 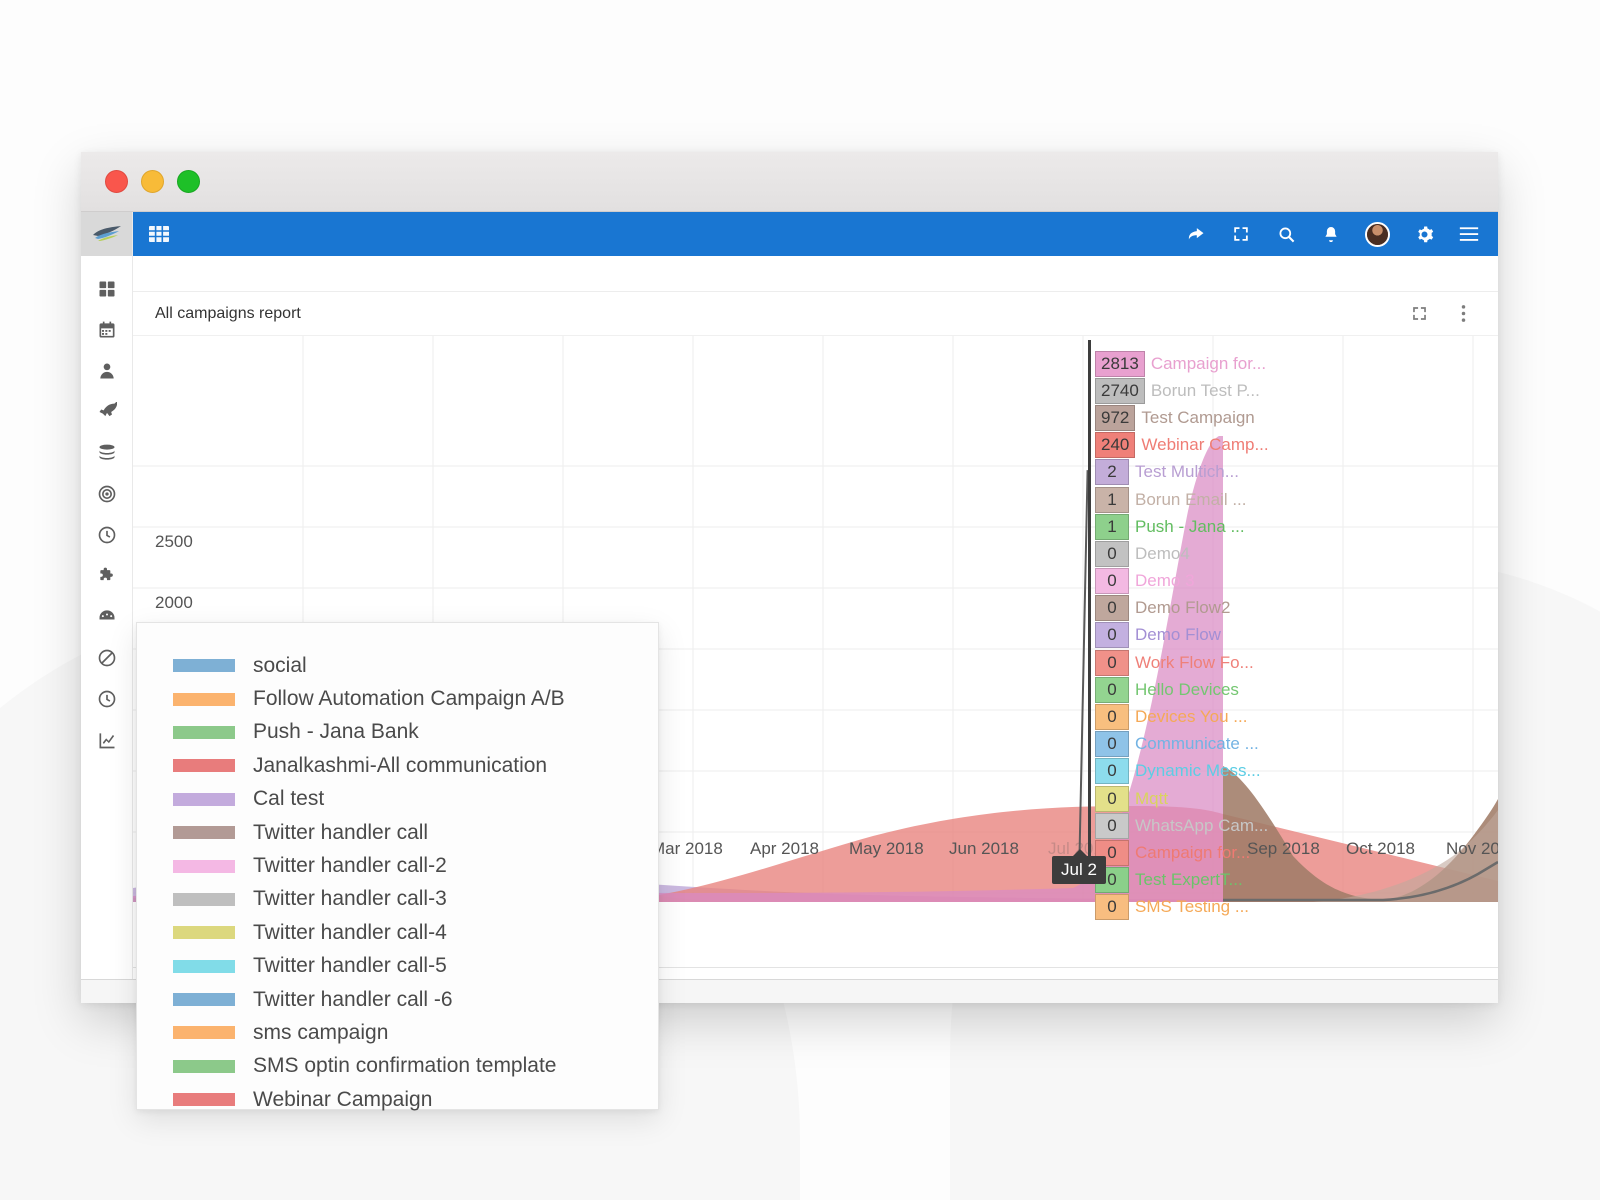 What do you see at coordinates (350, 866) in the screenshot?
I see `legend-label: Twitter handler call-2` at bounding box center [350, 866].